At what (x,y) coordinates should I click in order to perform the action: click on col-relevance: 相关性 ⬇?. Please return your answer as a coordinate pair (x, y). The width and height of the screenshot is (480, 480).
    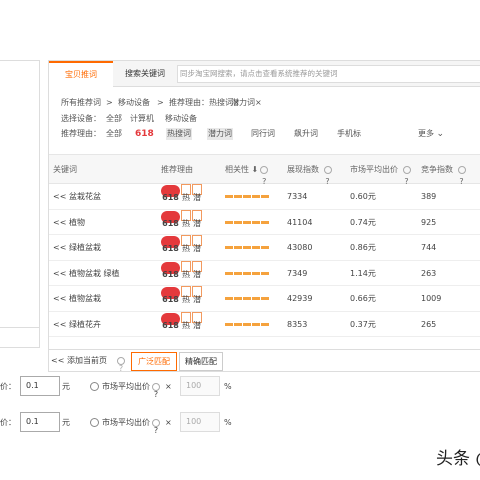
    Looking at the image, I should click on (247, 170).